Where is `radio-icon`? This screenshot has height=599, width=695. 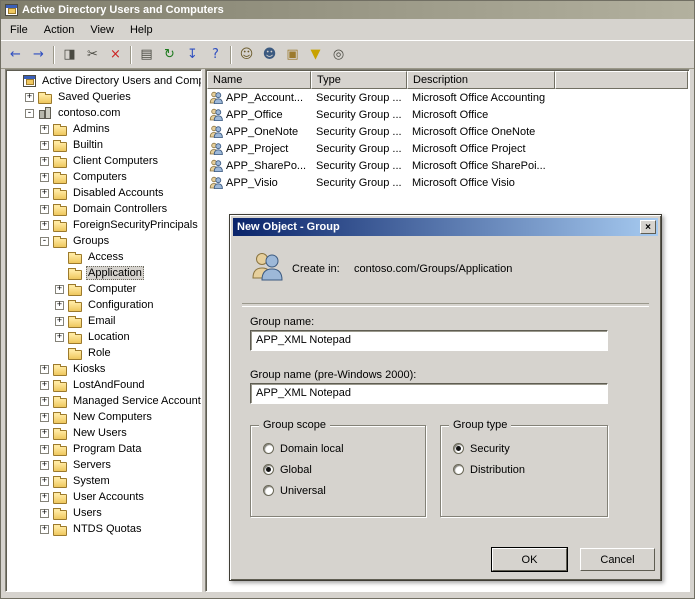
radio-icon is located at coordinates (268, 469).